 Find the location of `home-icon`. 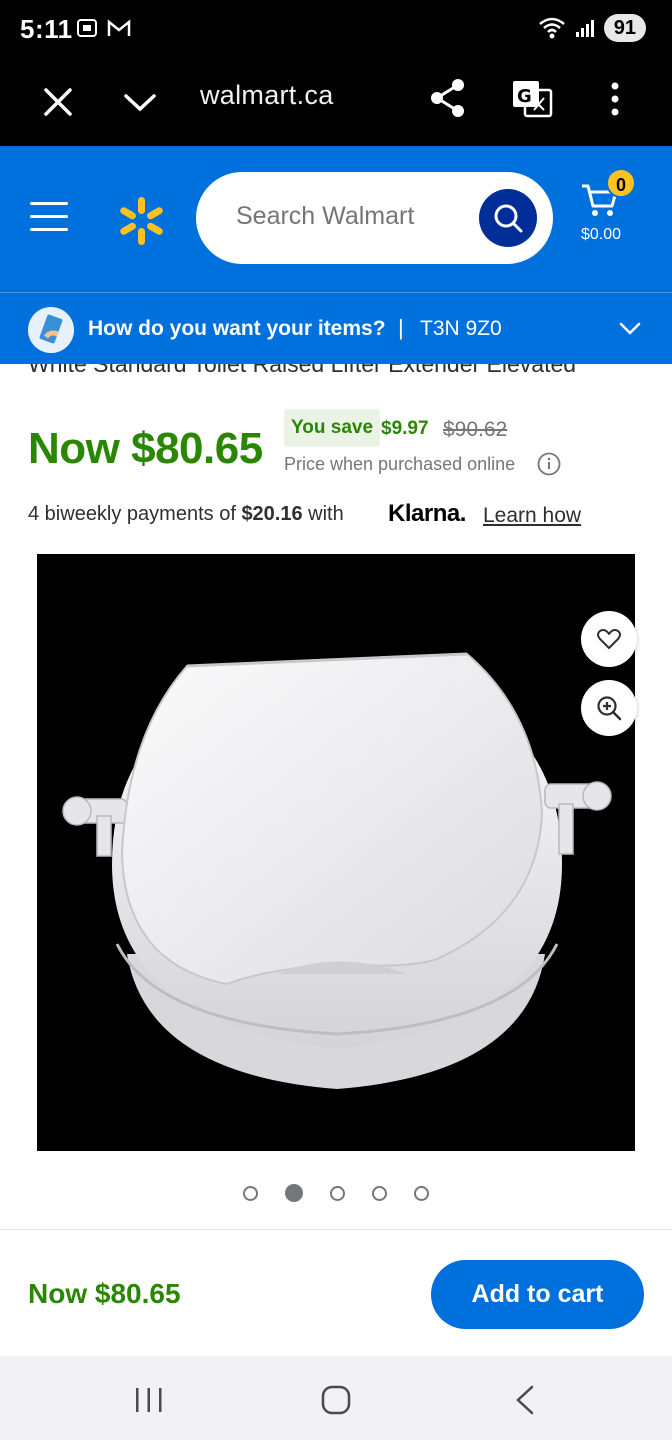

home-icon is located at coordinates (336, 1400).